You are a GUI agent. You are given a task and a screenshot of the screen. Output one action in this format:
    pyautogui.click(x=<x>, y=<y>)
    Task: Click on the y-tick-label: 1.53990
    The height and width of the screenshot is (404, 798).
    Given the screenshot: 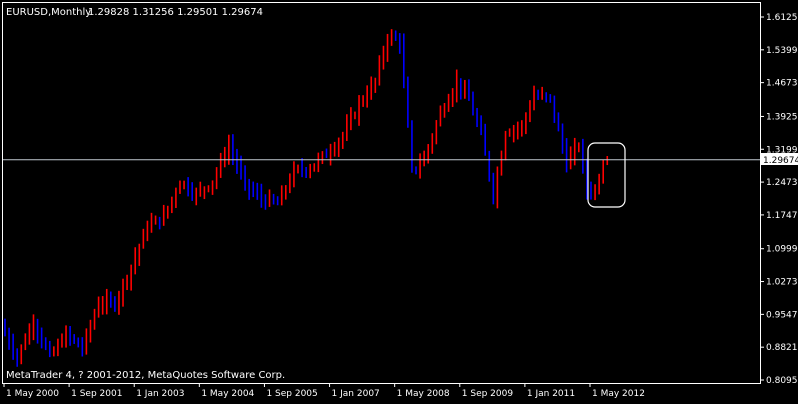 What is the action you would take?
    pyautogui.click(x=782, y=51)
    